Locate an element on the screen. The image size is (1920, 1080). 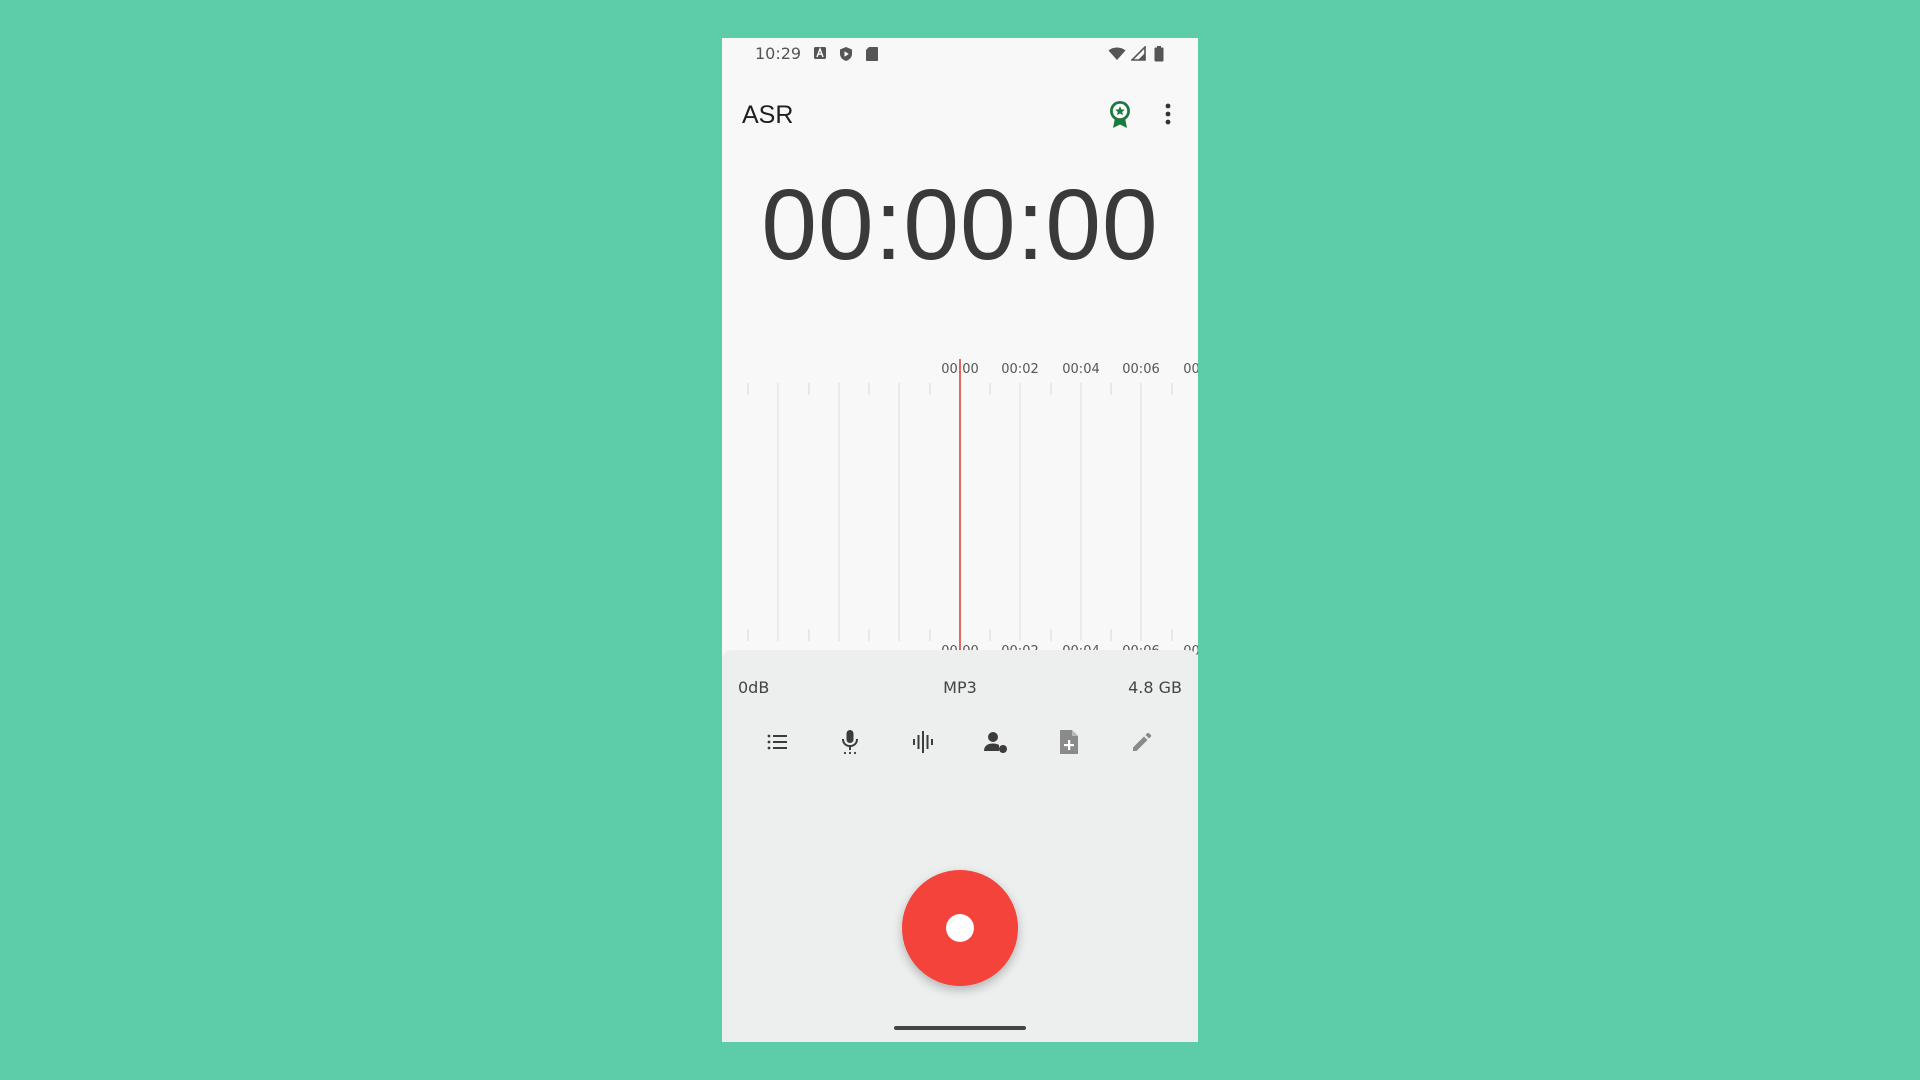
elapsed-timer: 00:00:00 is located at coordinates (960, 225).